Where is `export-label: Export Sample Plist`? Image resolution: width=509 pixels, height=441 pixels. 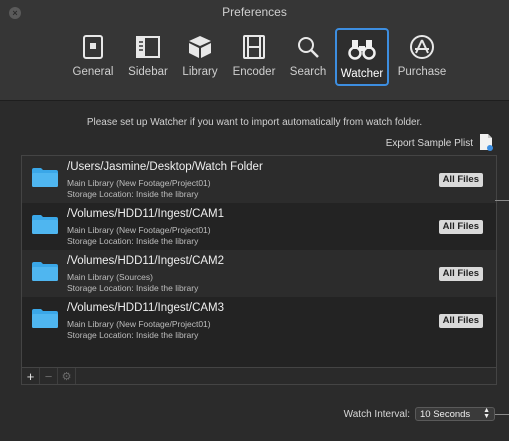 export-label: Export Sample Plist is located at coordinates (429, 143).